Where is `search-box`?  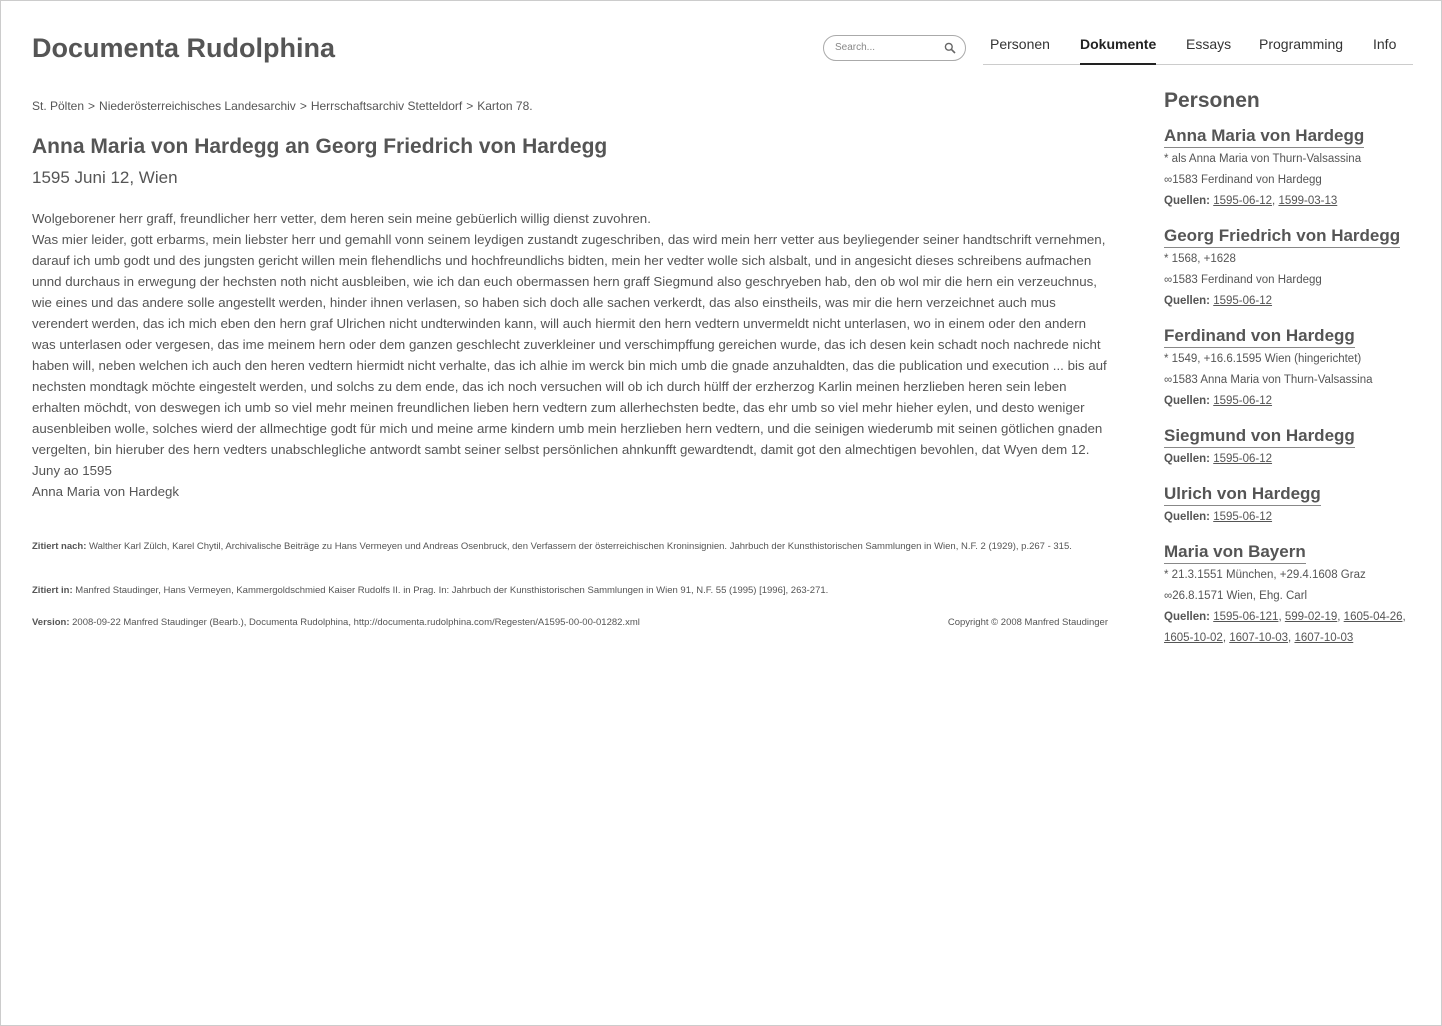 search-box is located at coordinates (894, 48).